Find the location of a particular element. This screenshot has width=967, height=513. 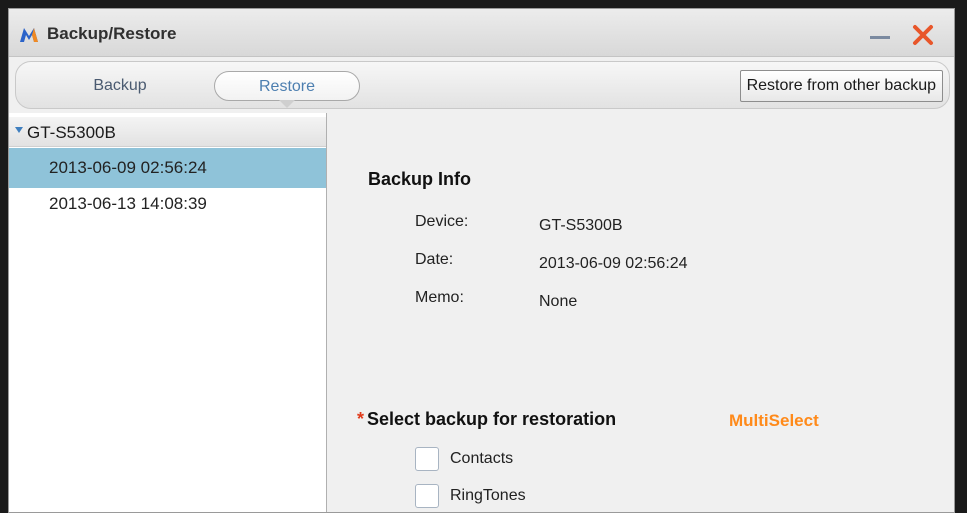

close-icon is located at coordinates (923, 35).